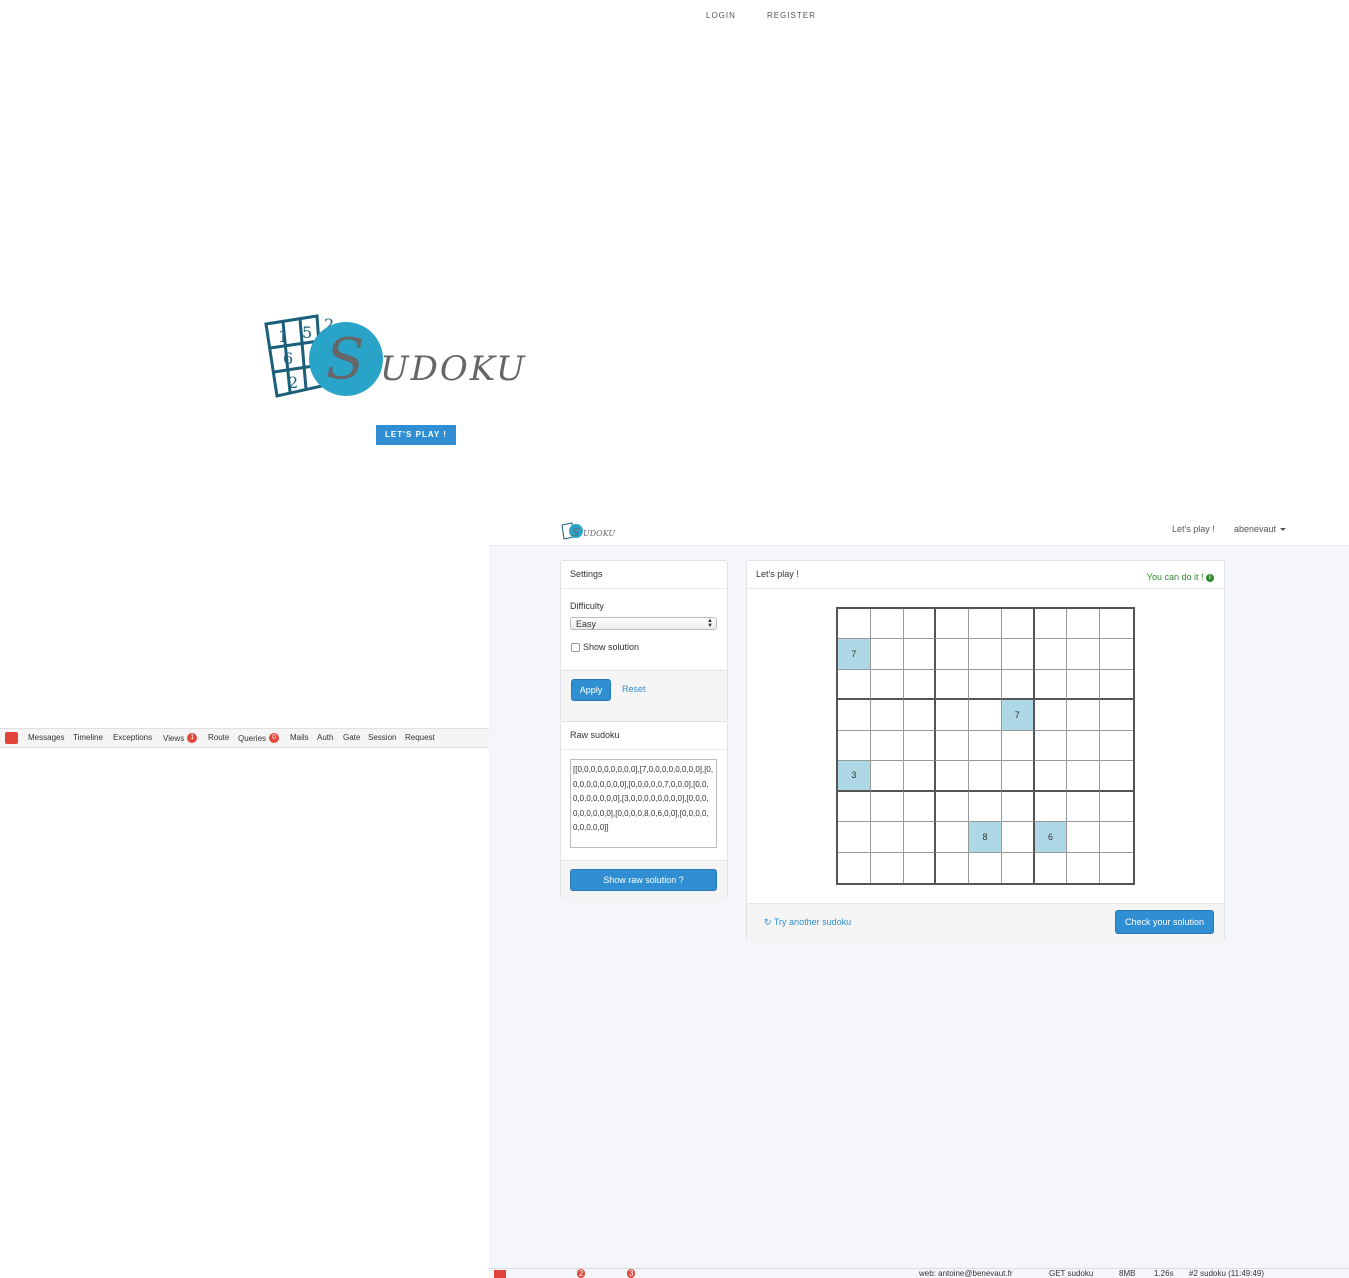 The image size is (1349, 1278). Describe the element at coordinates (351, 737) in the screenshot. I see `debugbar-tab-gate: Gate` at that location.